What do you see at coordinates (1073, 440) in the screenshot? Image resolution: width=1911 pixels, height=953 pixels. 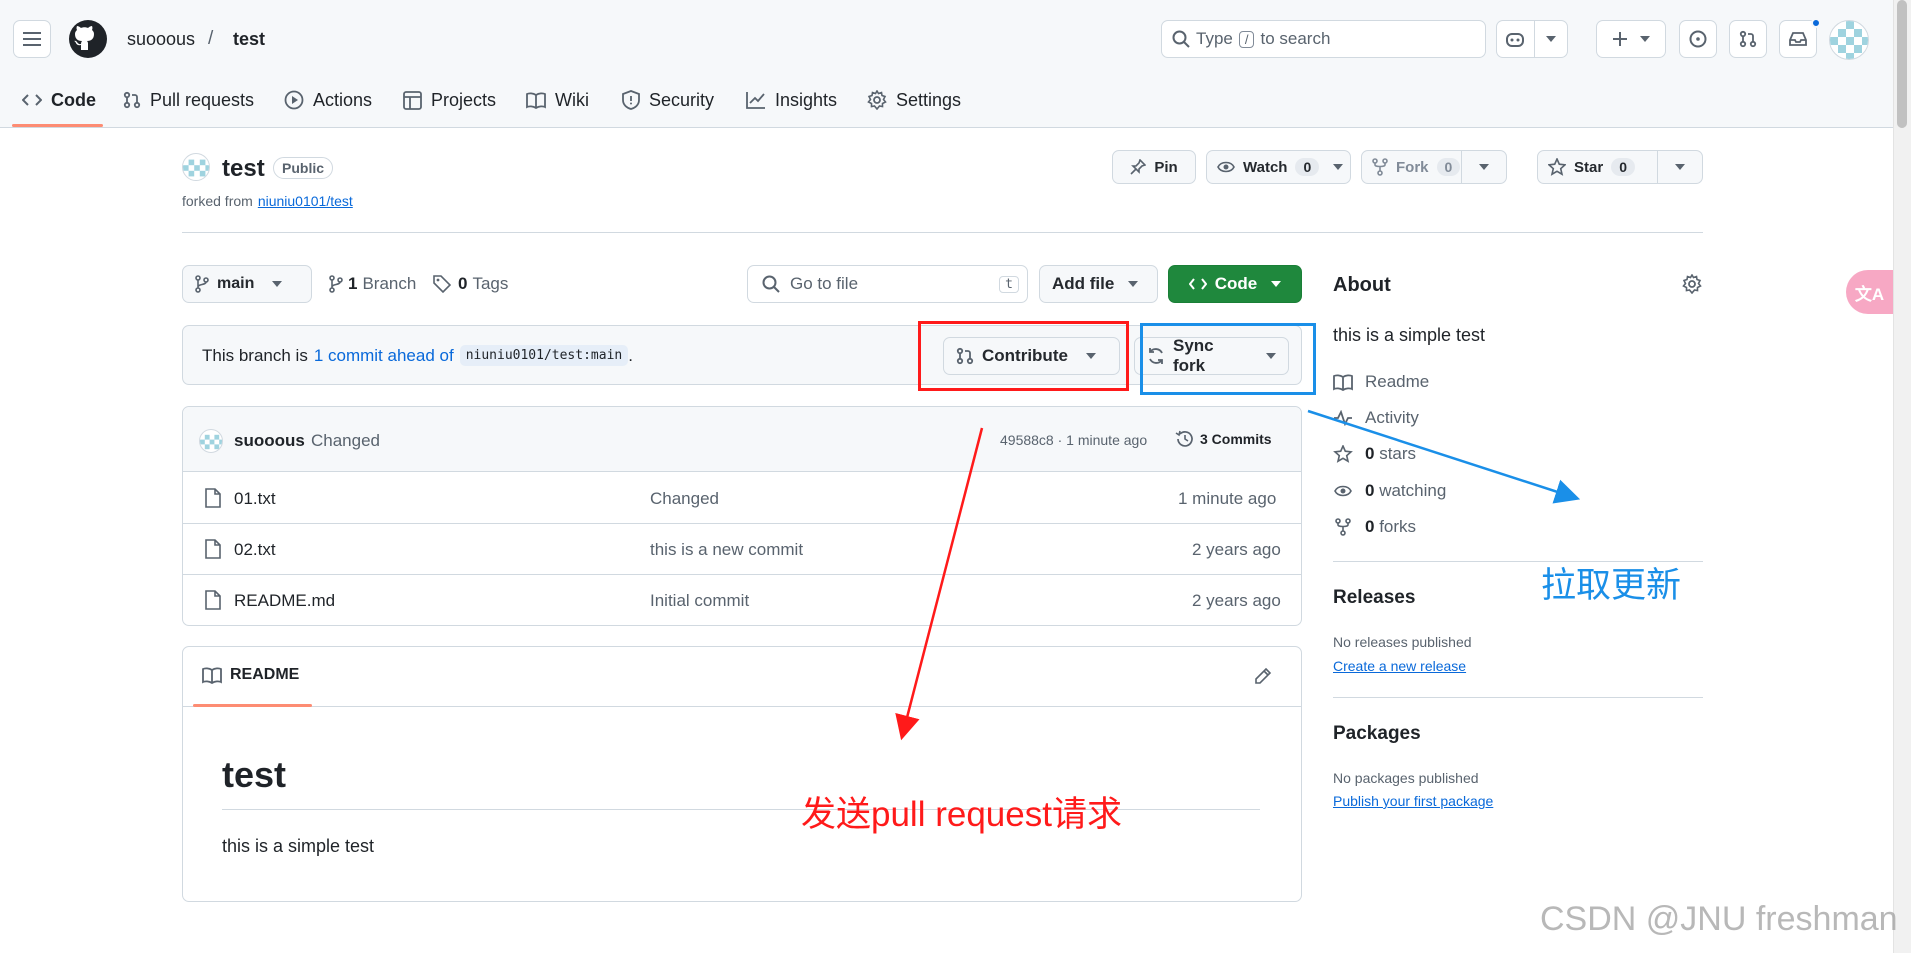 I see `commit-sha-time: 49588c8 · 1 minute ago` at bounding box center [1073, 440].